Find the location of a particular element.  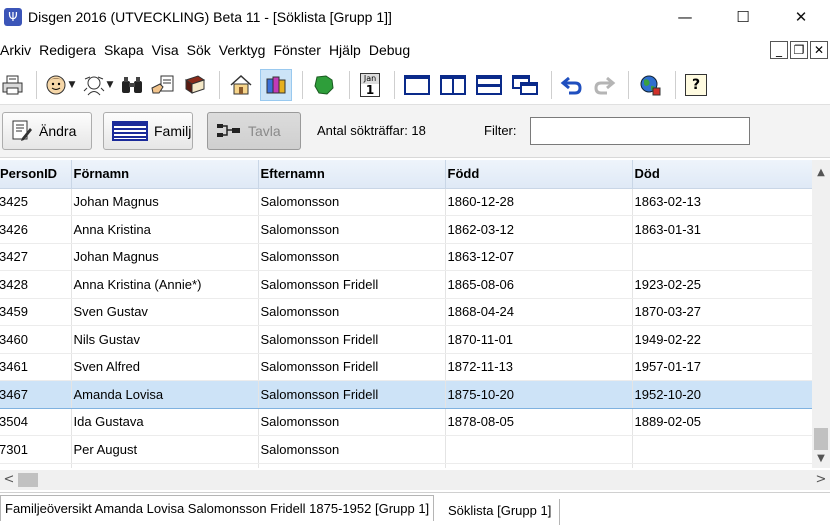

table-row: 3427 Johan Magnus Salomonsson 1863-12-07 is located at coordinates (406, 257).